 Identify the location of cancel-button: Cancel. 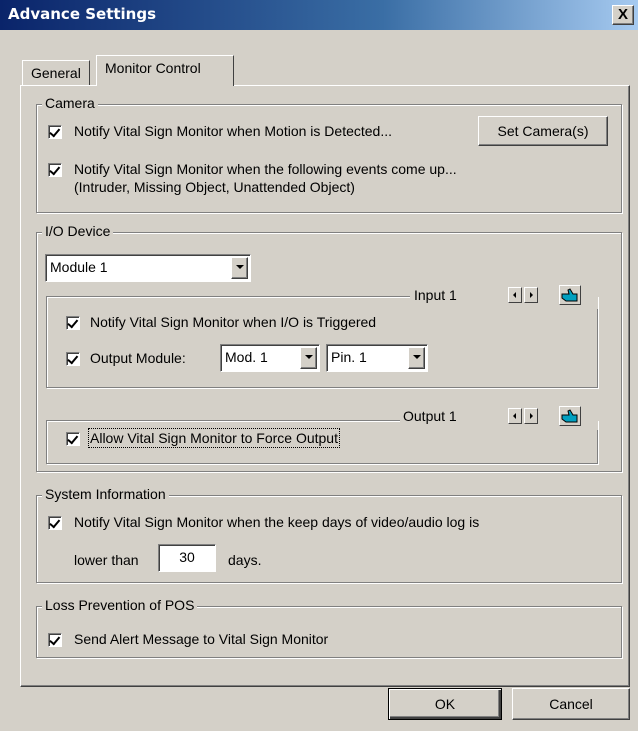
(571, 704).